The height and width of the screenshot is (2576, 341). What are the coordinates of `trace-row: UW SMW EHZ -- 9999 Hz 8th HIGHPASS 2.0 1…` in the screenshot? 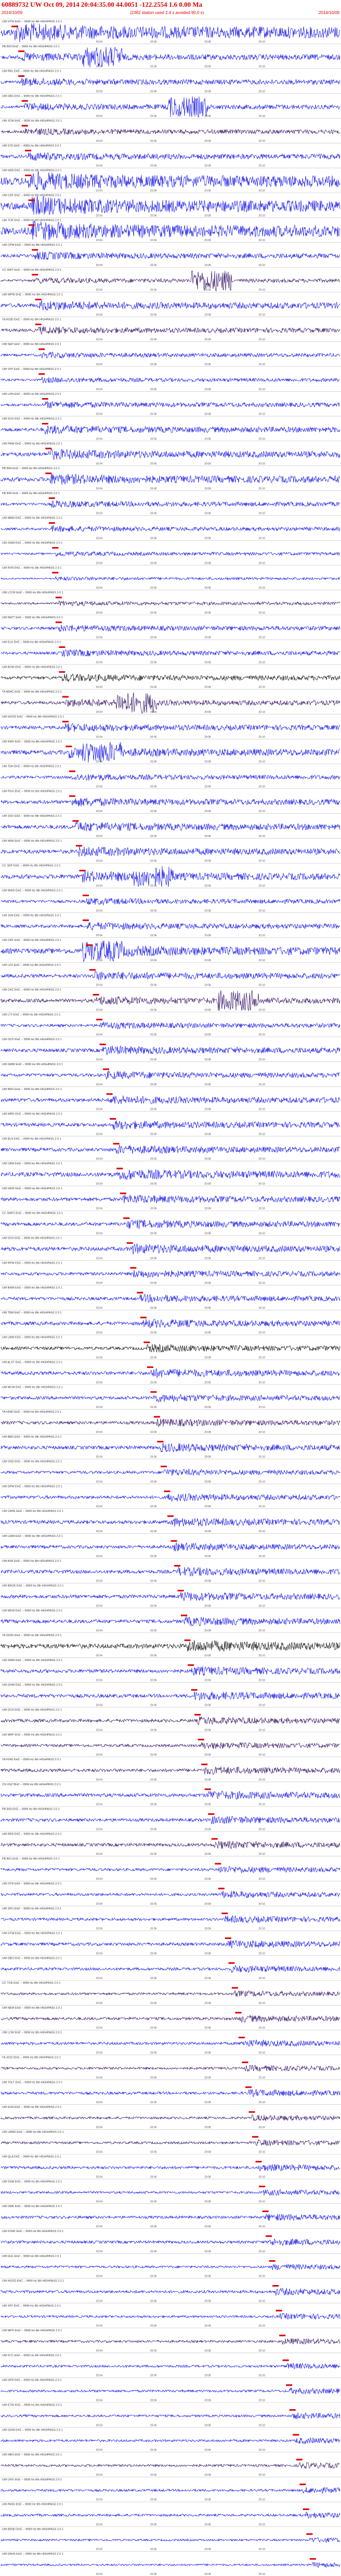 It's located at (170, 1670).